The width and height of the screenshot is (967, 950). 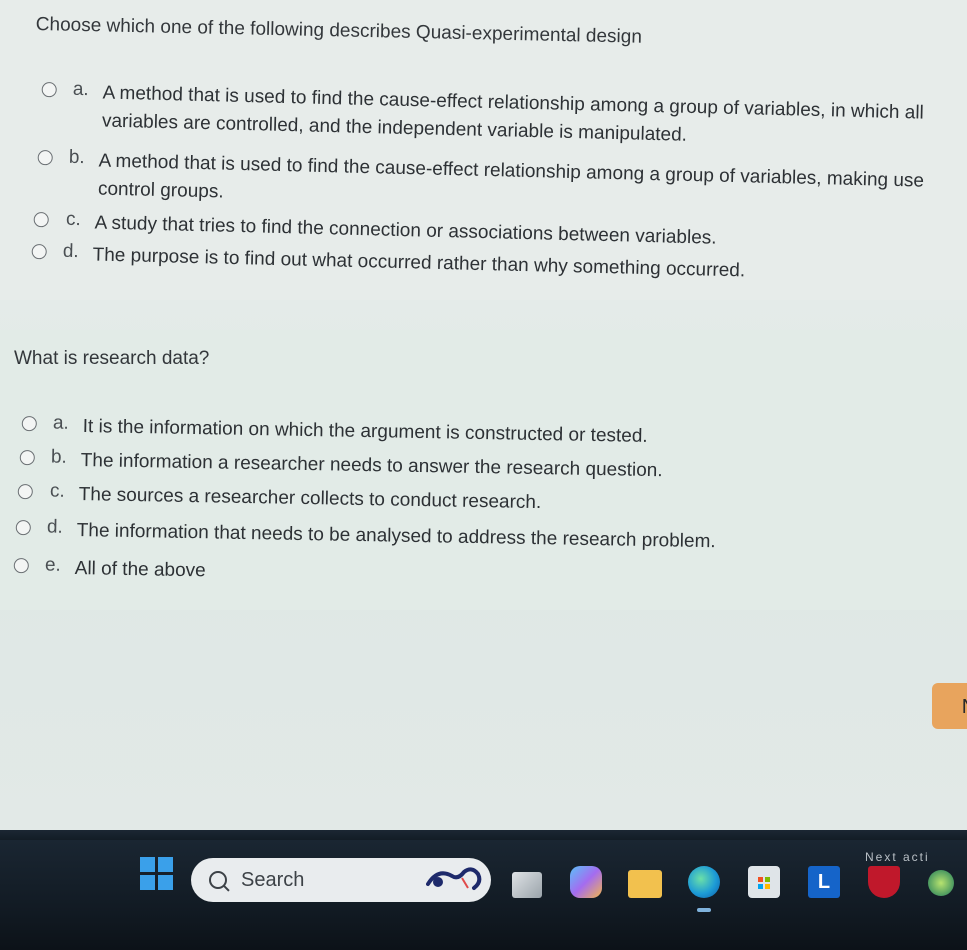 What do you see at coordinates (884, 882) in the screenshot?
I see `mcafee-icon` at bounding box center [884, 882].